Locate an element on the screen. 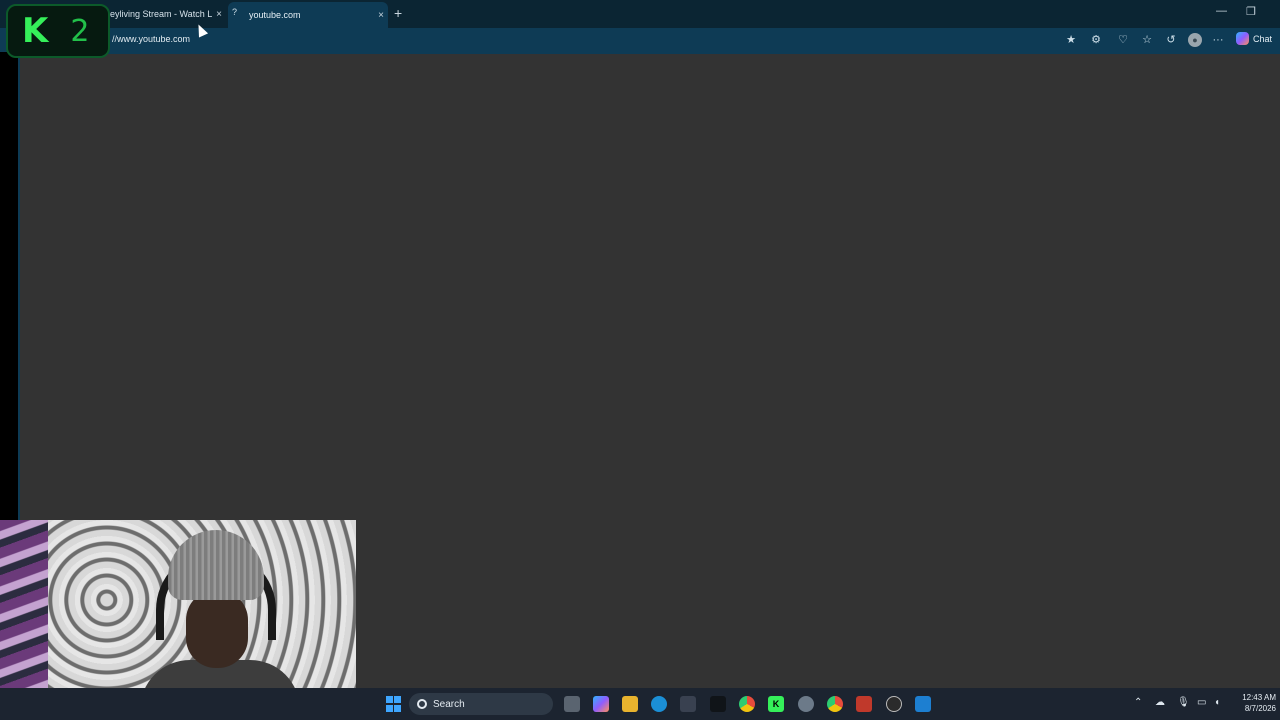 Image resolution: width=1280 pixels, height=720 pixels. tab-stream: eyliving Stream - Watch Live × is located at coordinates (167, 14).